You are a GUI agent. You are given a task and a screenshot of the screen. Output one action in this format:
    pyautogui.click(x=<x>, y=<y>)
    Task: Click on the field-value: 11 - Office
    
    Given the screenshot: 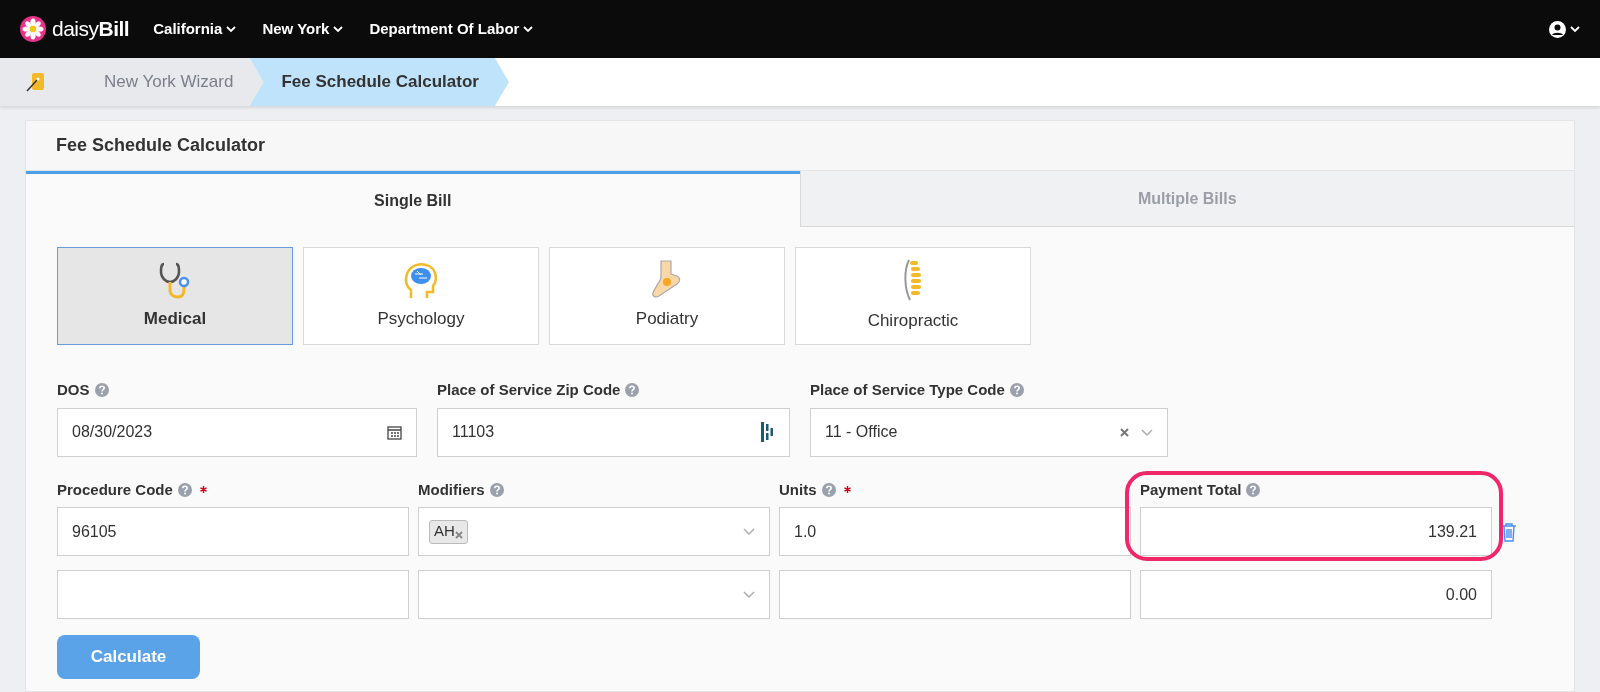 What is the action you would take?
    pyautogui.click(x=861, y=432)
    